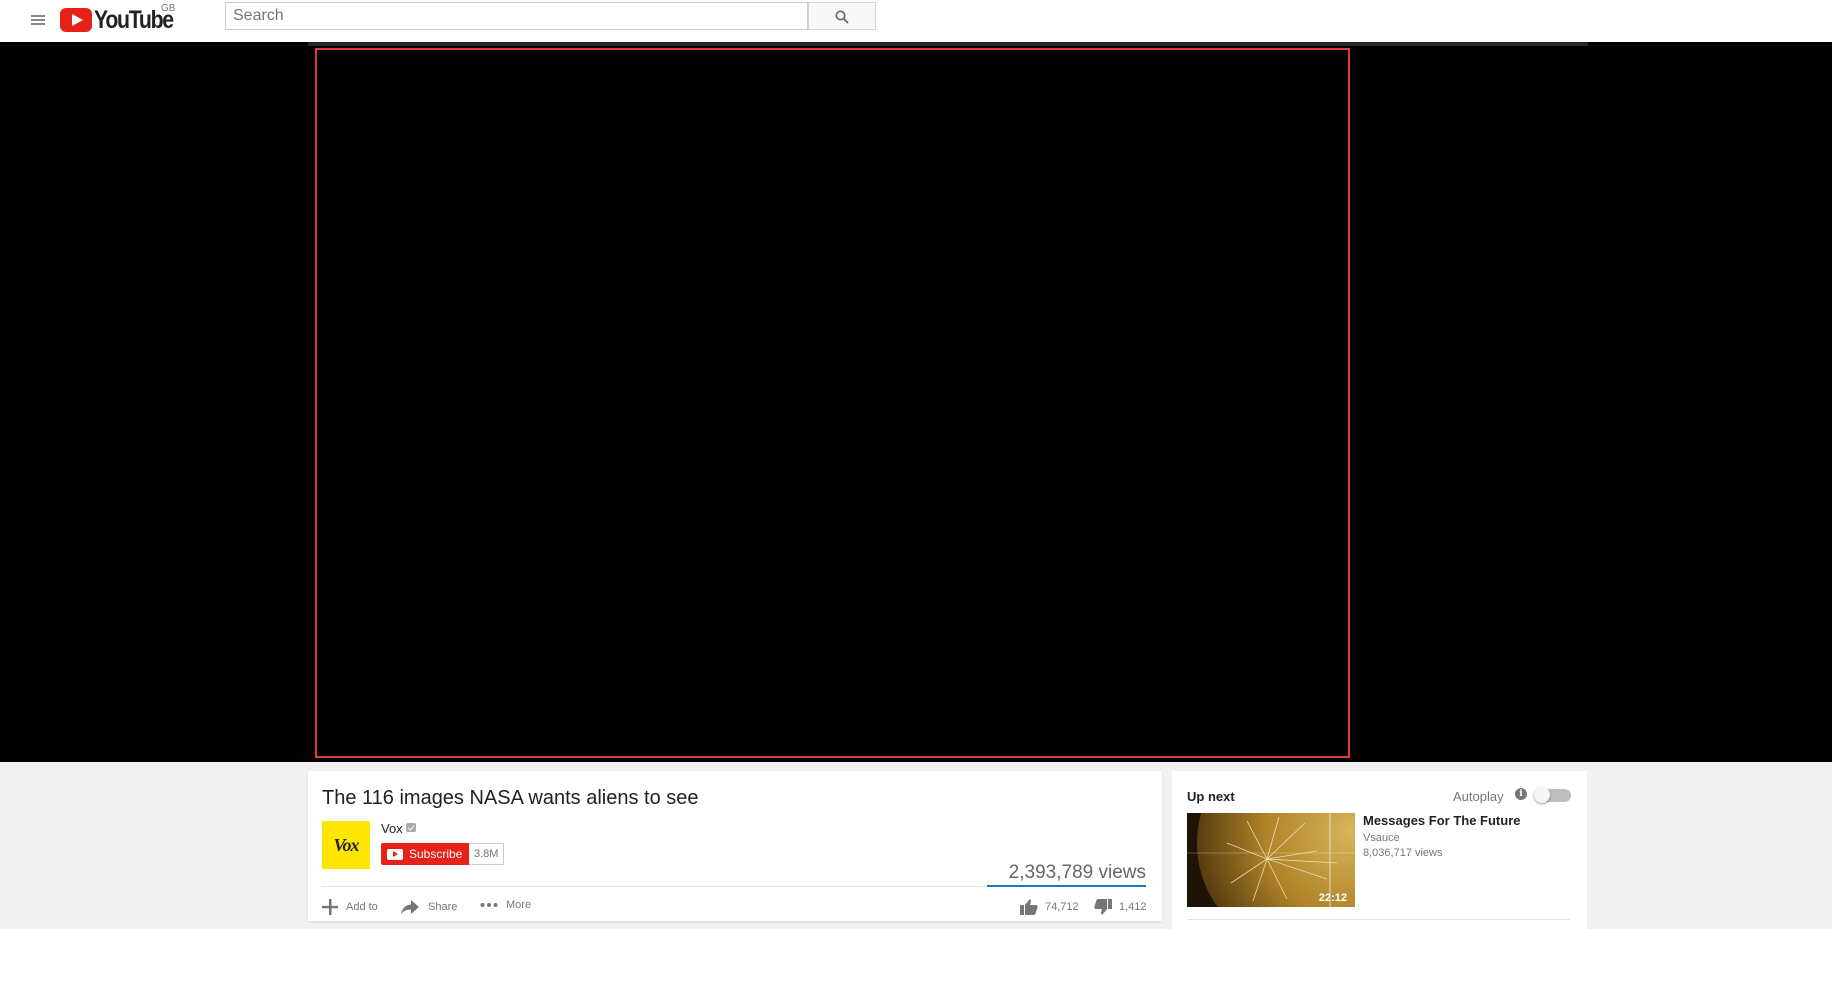  What do you see at coordinates (362, 907) in the screenshot?
I see `add-to-label: Add to` at bounding box center [362, 907].